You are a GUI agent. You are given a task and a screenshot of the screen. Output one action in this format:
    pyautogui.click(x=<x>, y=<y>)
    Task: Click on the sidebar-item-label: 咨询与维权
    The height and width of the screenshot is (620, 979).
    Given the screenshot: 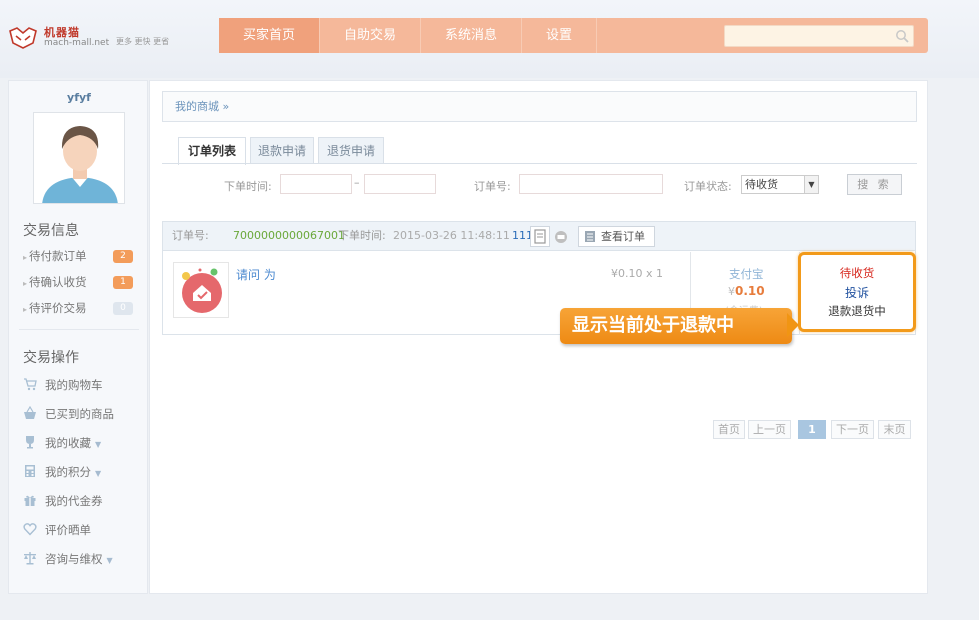 What is the action you would take?
    pyautogui.click(x=74, y=559)
    